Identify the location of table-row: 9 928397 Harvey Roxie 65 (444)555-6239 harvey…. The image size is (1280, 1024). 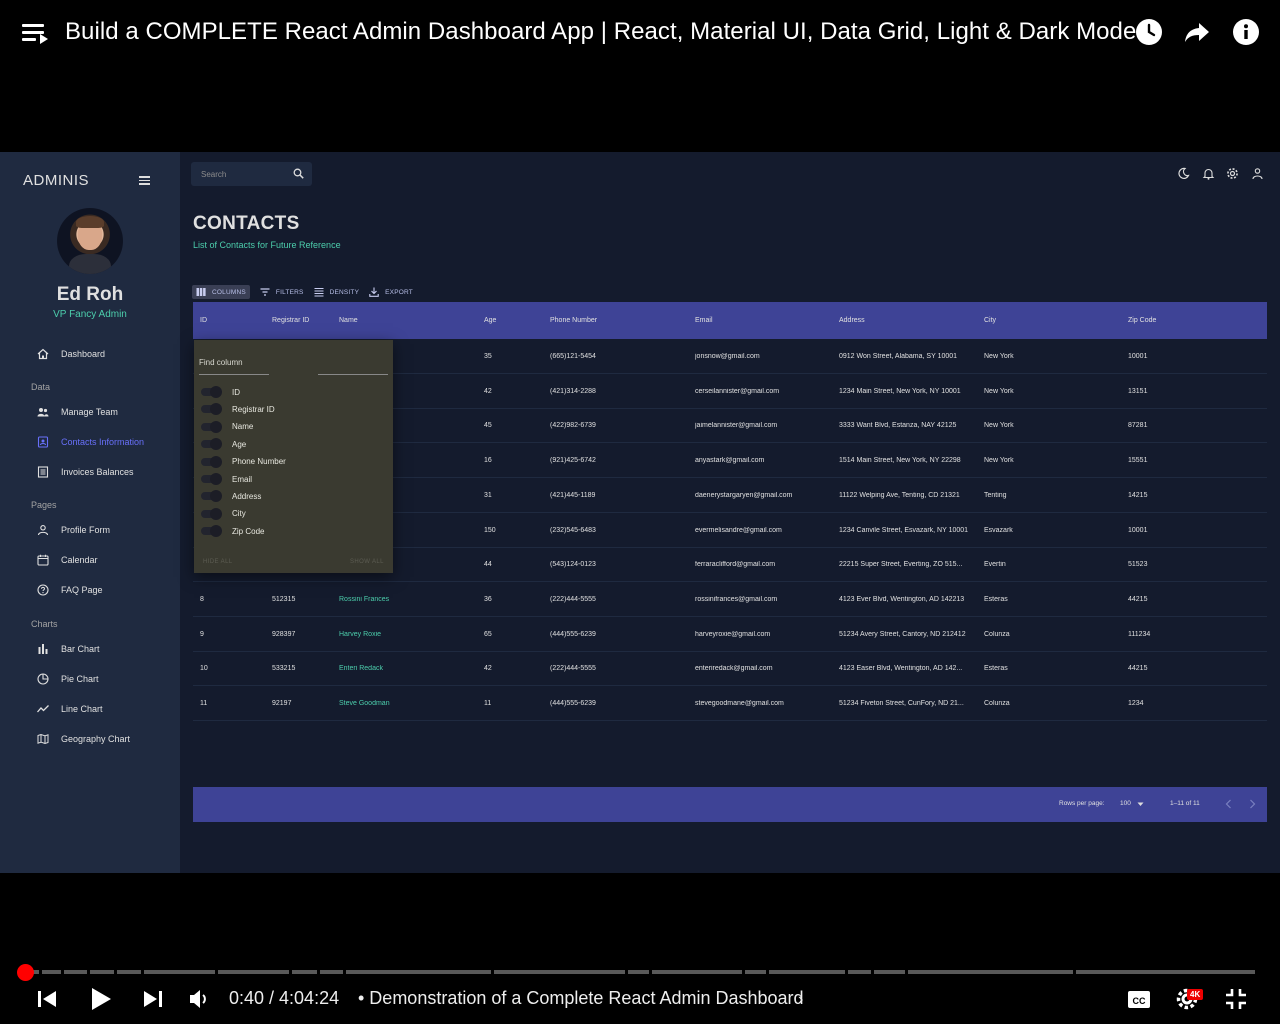
(730, 634).